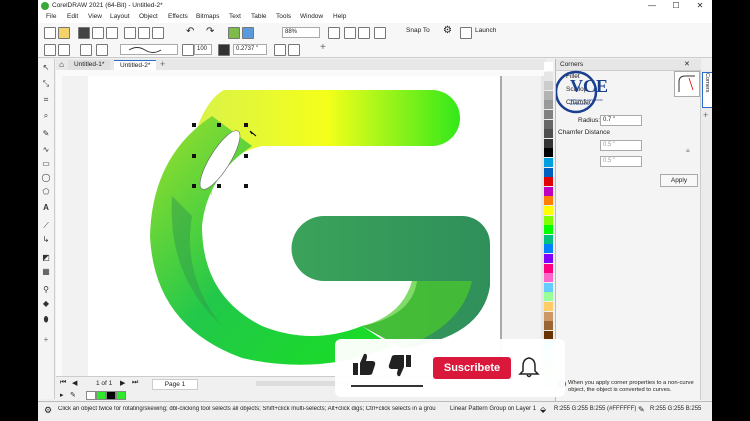  Describe the element at coordinates (207, 16) in the screenshot. I see `menu-bitmaps: Bitmaps` at that location.